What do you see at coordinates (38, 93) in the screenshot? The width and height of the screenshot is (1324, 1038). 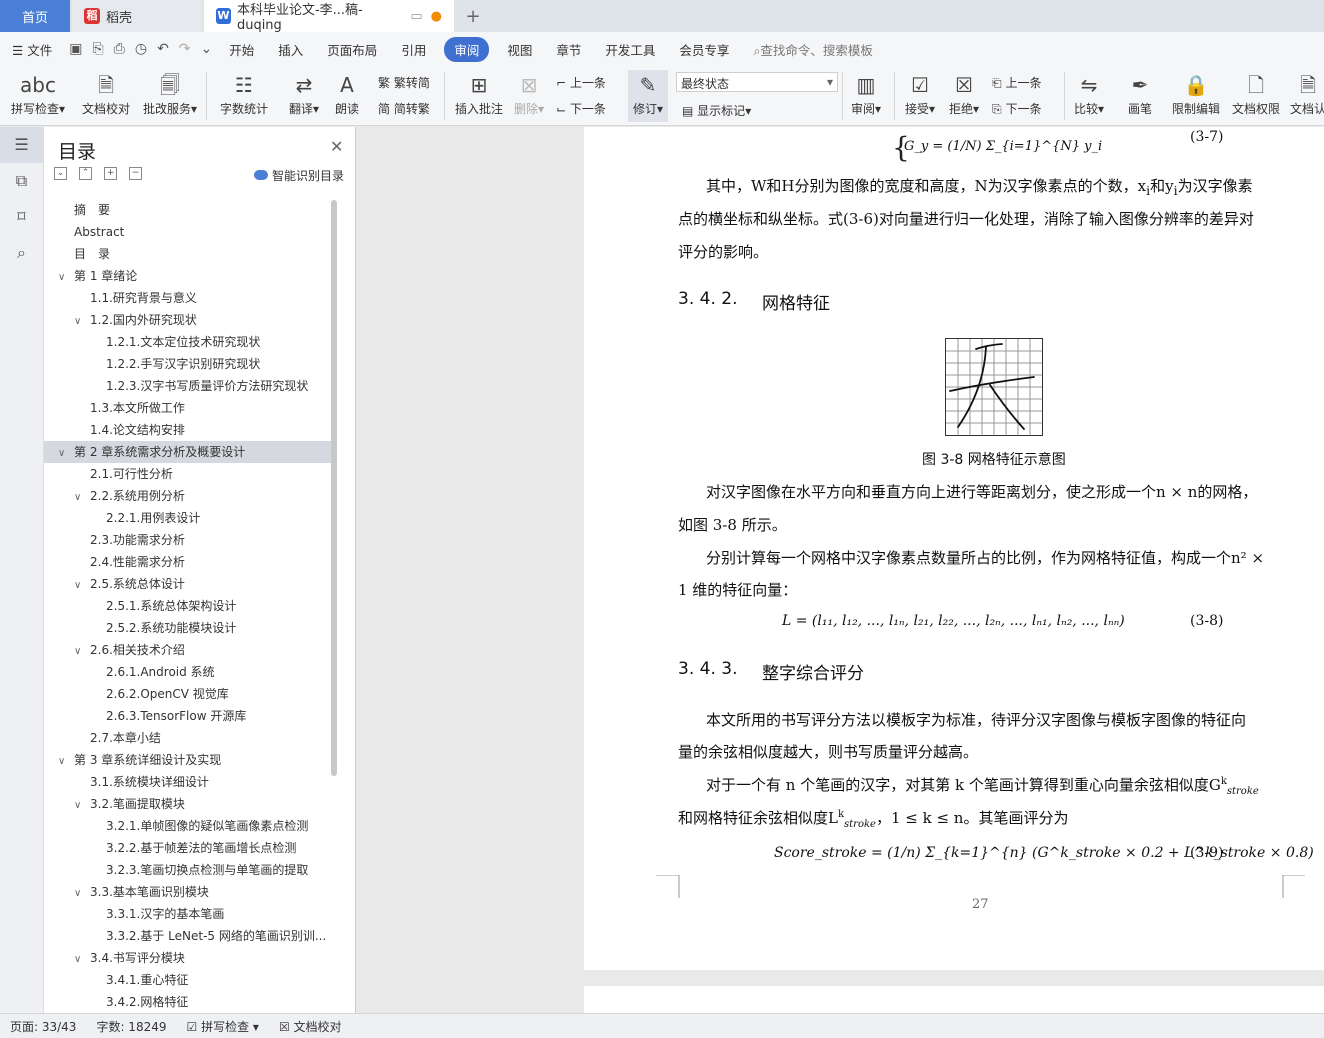 I see `spell-check-button: abc 拼写检查▾` at bounding box center [38, 93].